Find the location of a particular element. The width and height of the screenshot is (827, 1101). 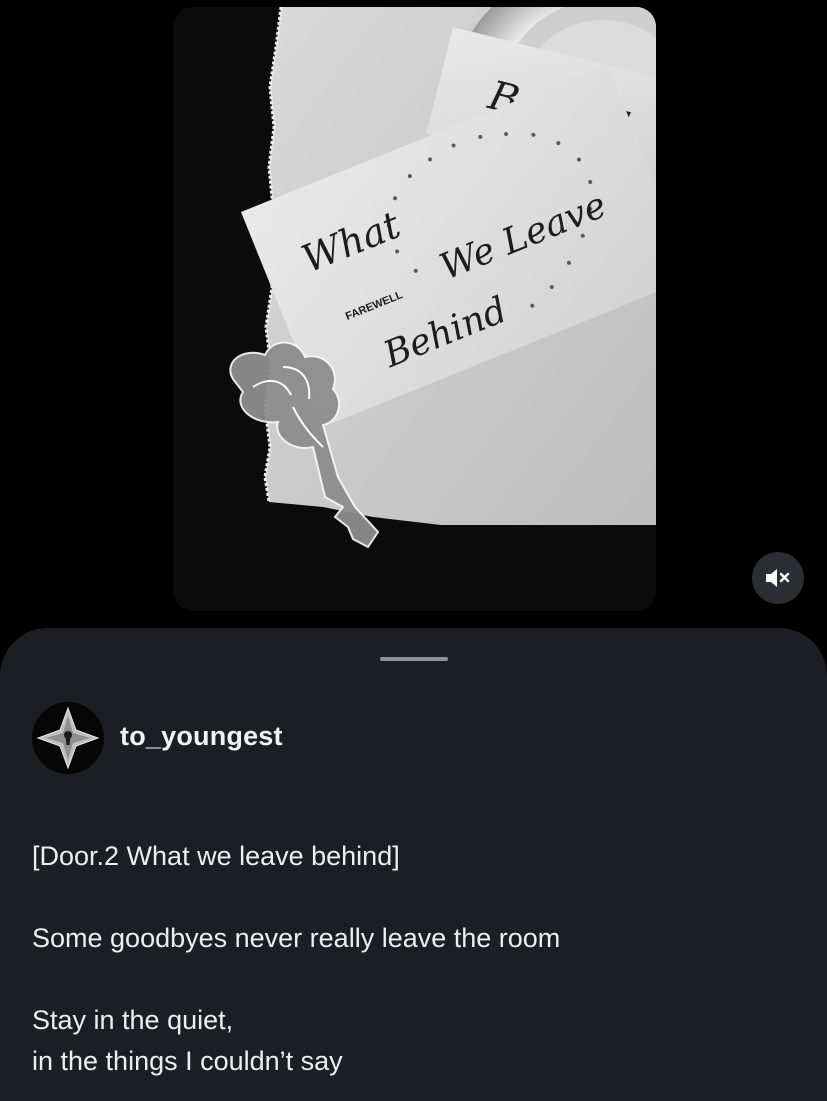

avatar is located at coordinates (68, 738).